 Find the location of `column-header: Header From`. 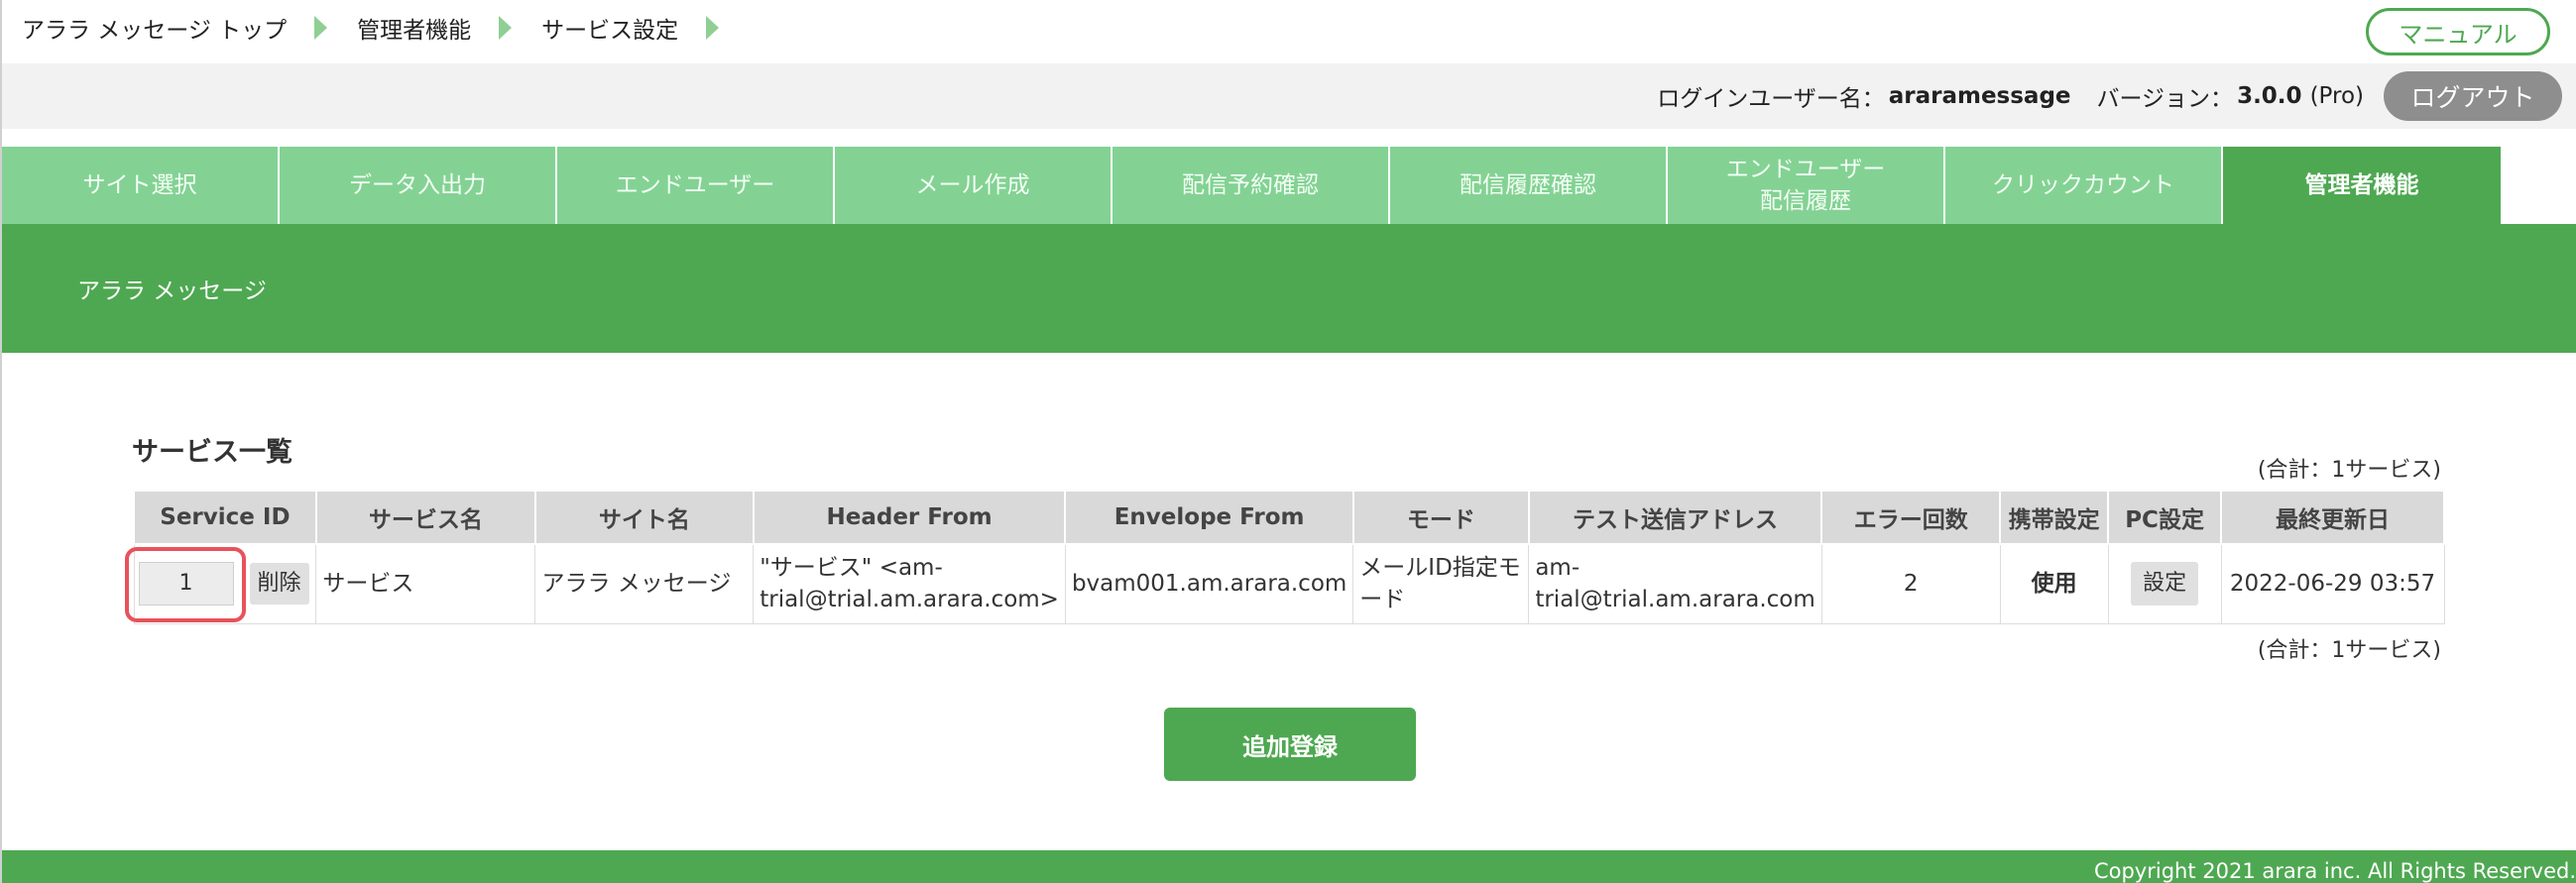

column-header: Header From is located at coordinates (910, 517).